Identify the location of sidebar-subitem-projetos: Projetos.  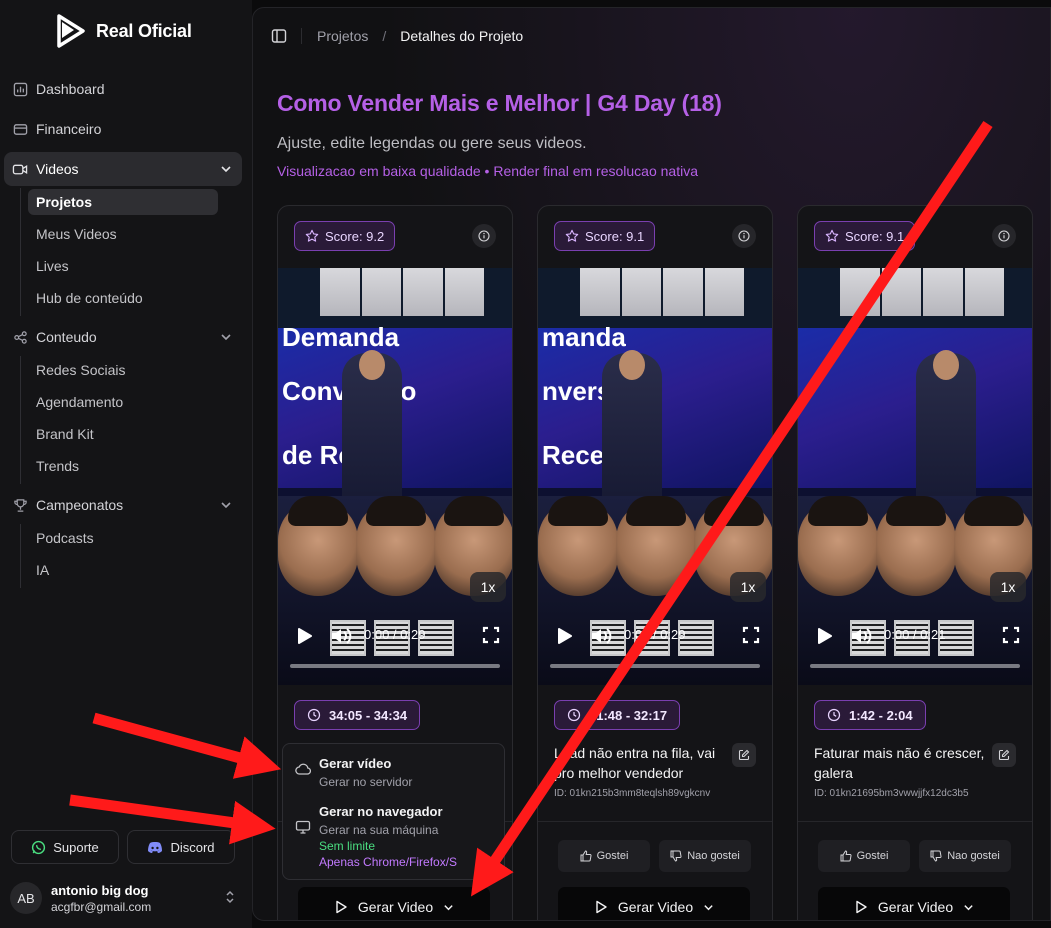
(123, 202).